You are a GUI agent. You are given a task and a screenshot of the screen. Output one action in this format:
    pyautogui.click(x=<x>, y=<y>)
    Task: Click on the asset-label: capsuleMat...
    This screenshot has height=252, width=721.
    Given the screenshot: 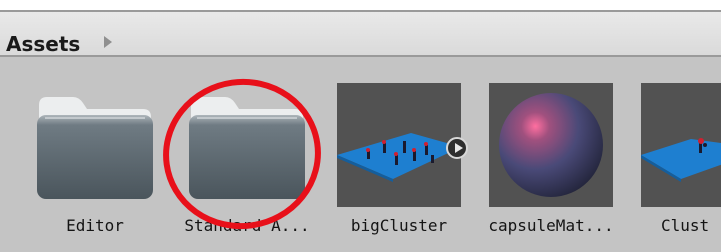 What is the action you would take?
    pyautogui.click(x=551, y=225)
    